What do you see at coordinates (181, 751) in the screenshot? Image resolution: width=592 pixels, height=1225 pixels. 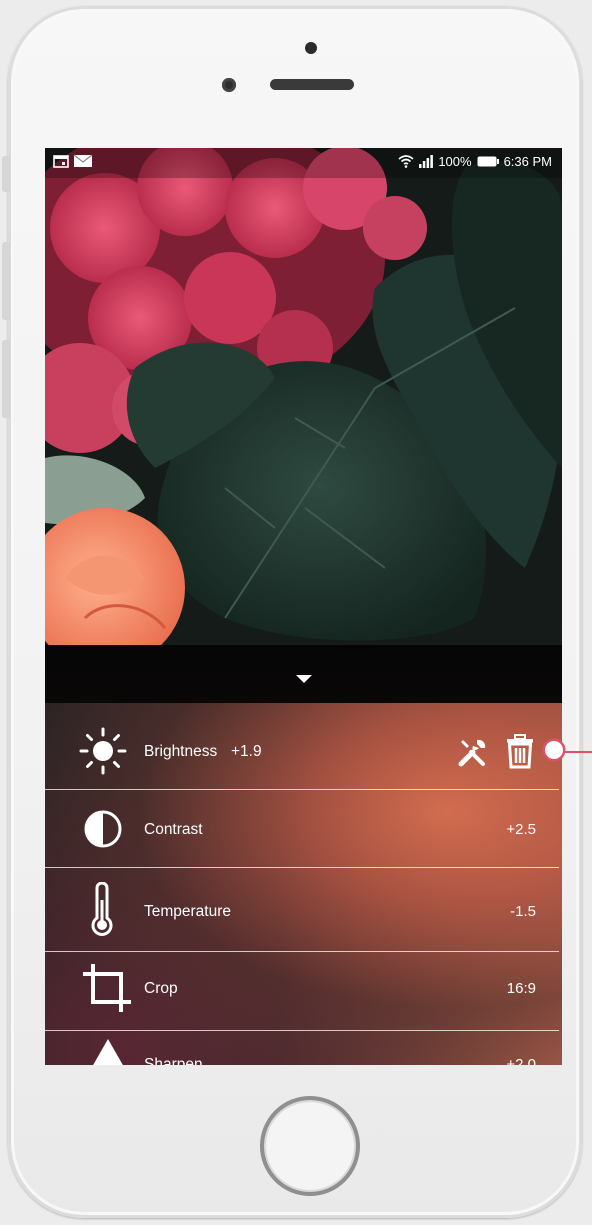 I see `filter-label: Brightness` at bounding box center [181, 751].